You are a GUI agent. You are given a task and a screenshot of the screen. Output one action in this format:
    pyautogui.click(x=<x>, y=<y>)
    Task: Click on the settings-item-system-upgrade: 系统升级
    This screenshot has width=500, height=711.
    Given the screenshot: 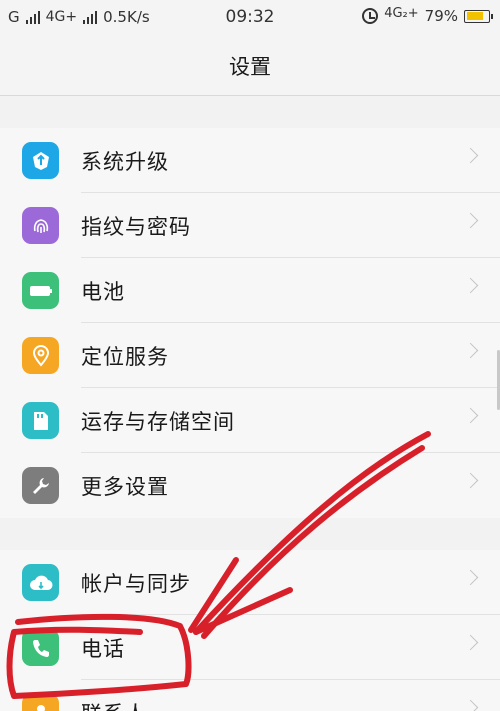 What is the action you would take?
    pyautogui.click(x=250, y=160)
    